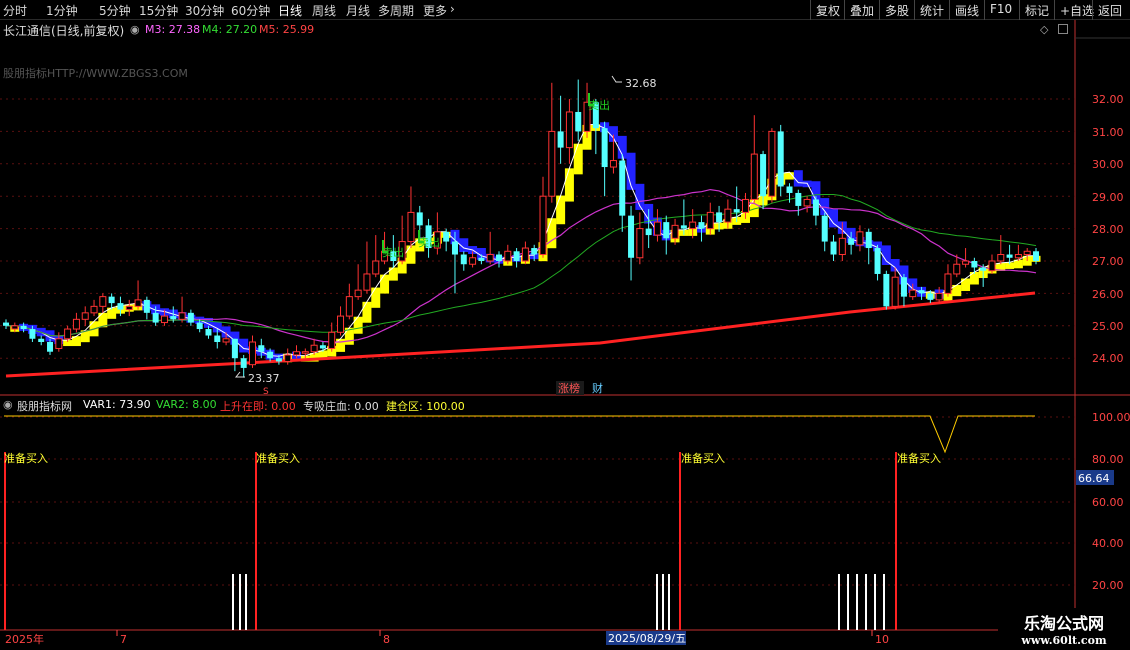 This screenshot has height=650, width=1130. What do you see at coordinates (1111, 417) in the screenshot?
I see `indicator-axis-label: 100.00` at bounding box center [1111, 417].